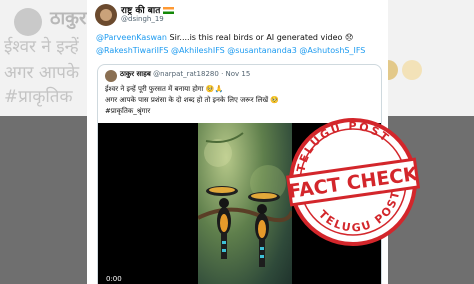  Describe the element at coordinates (38, 97) in the screenshot. I see `background-text-line: #प्राकृतिक` at that location.